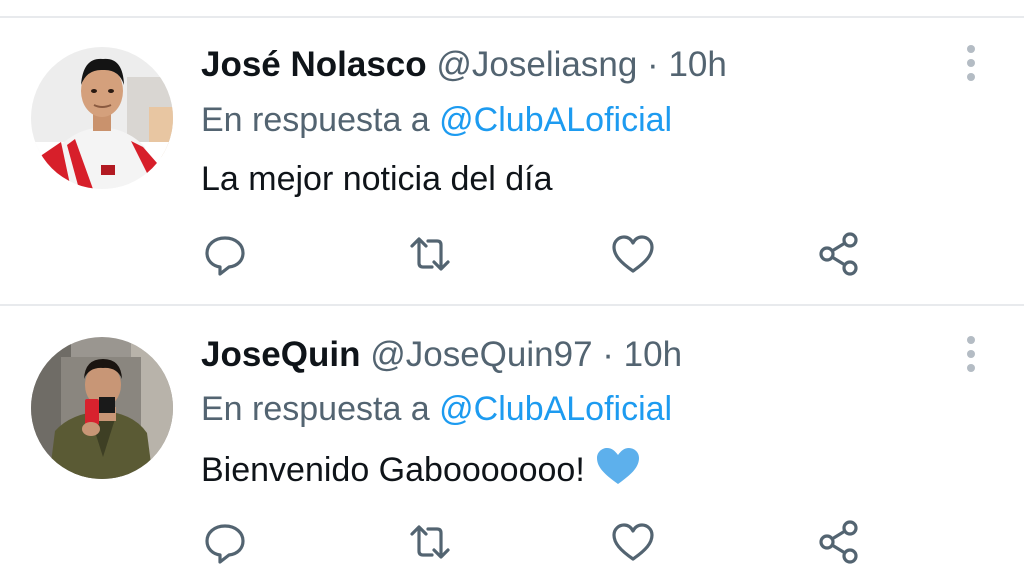 The image size is (1024, 588). Describe the element at coordinates (314, 64) in the screenshot. I see `display-name: José Nolasco` at that location.